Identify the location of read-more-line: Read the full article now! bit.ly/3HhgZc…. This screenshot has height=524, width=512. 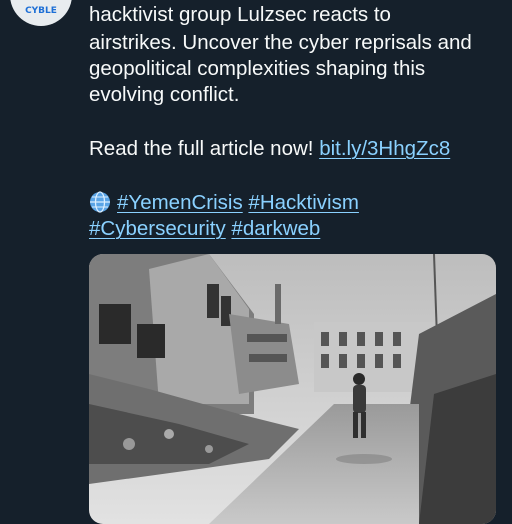
(269, 149).